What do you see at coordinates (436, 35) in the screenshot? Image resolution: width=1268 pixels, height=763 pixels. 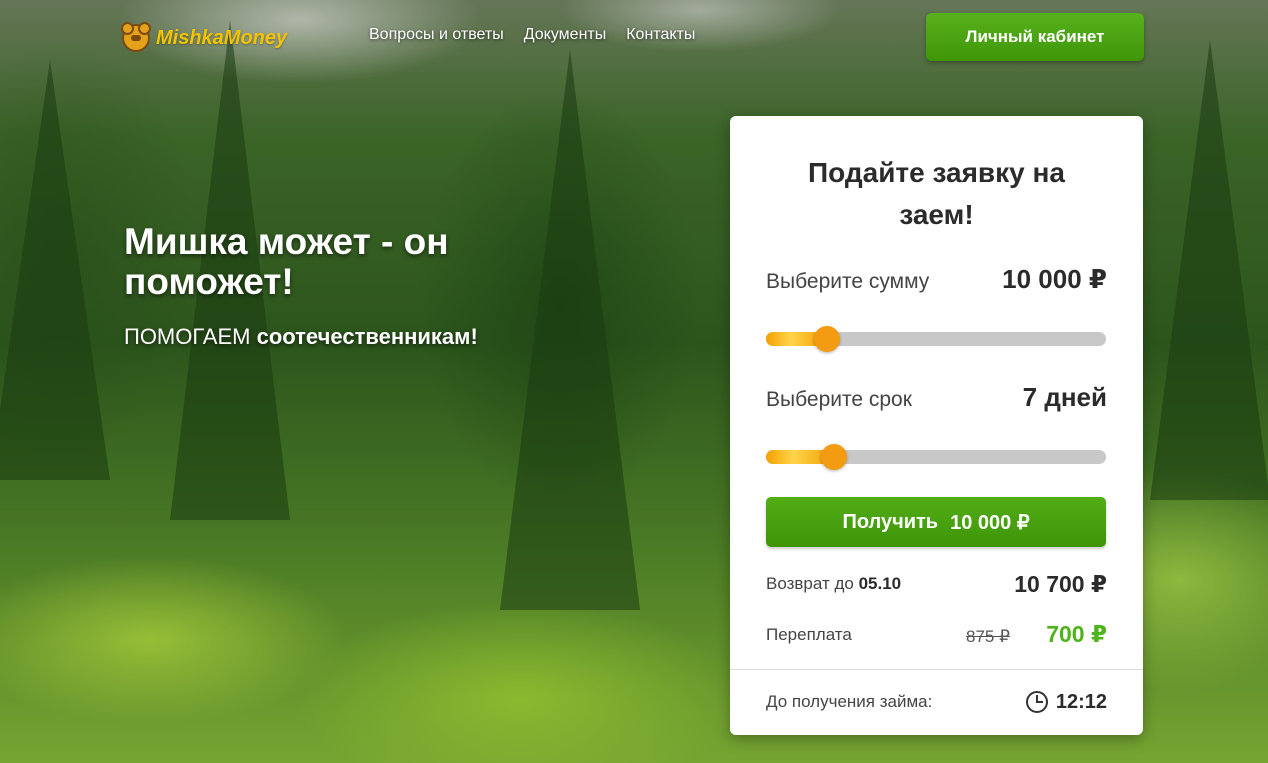 I see `nav-link-faq: Вопросы и ответы` at bounding box center [436, 35].